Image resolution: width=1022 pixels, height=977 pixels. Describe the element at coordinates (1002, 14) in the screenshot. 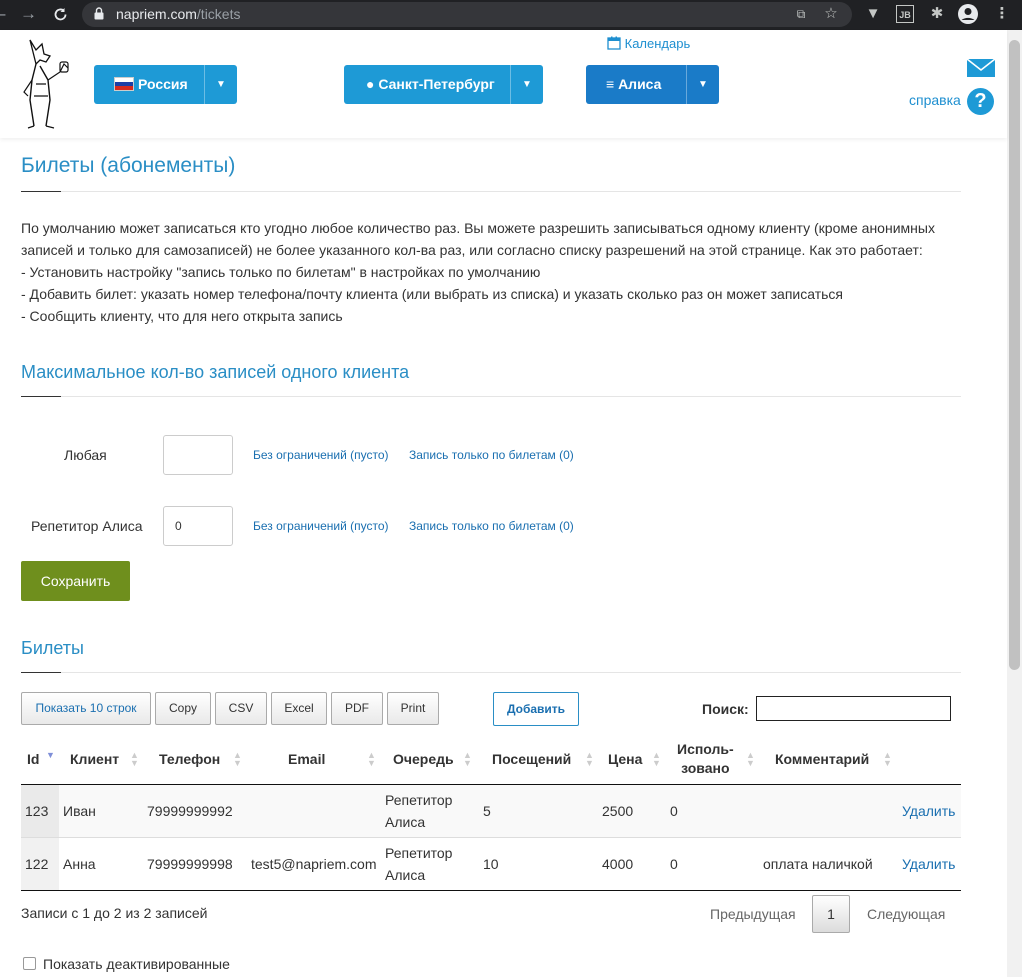

I see `browser-menu-icon: ⋮` at that location.